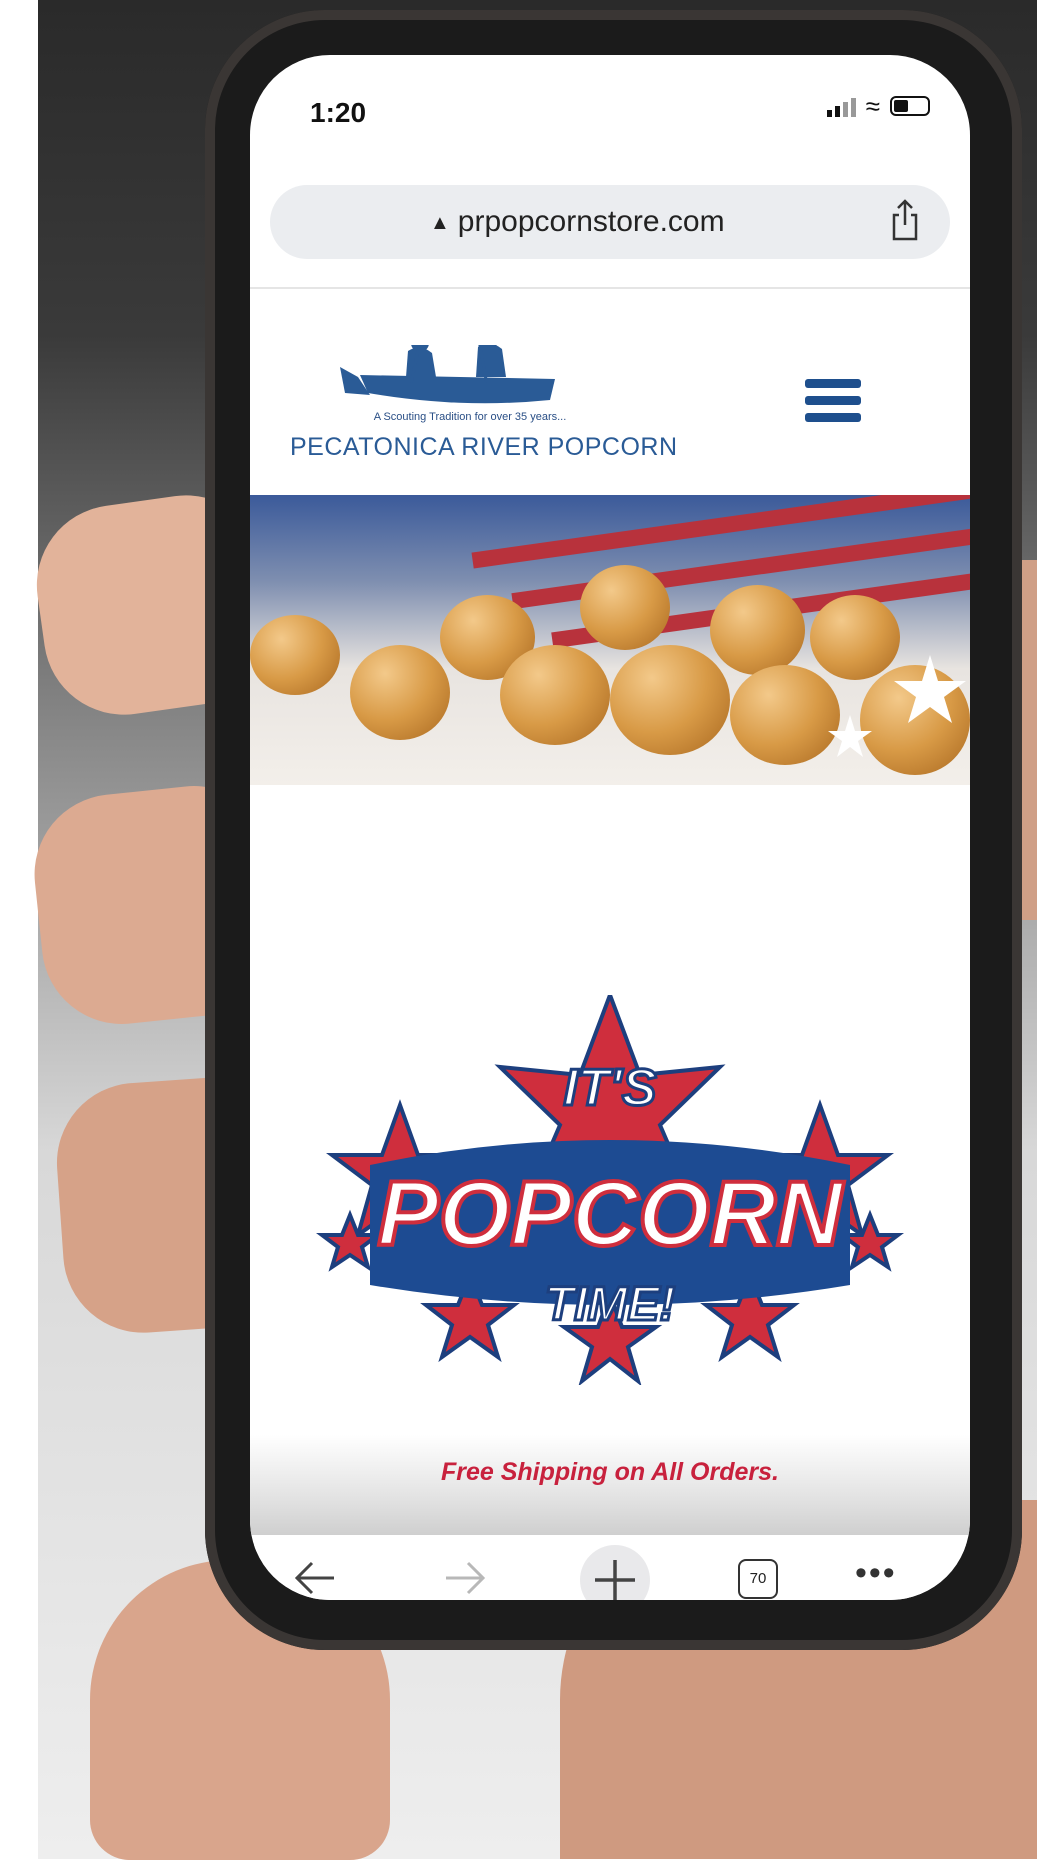  What do you see at coordinates (905, 220) in the screenshot?
I see `share-icon` at bounding box center [905, 220].